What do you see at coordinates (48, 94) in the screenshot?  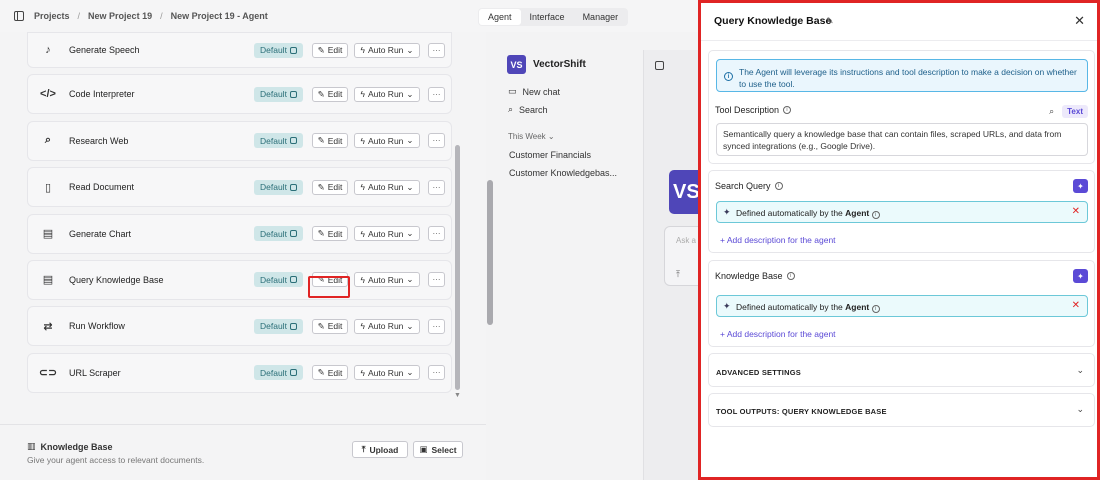 I see `code-icon: </>` at bounding box center [48, 94].